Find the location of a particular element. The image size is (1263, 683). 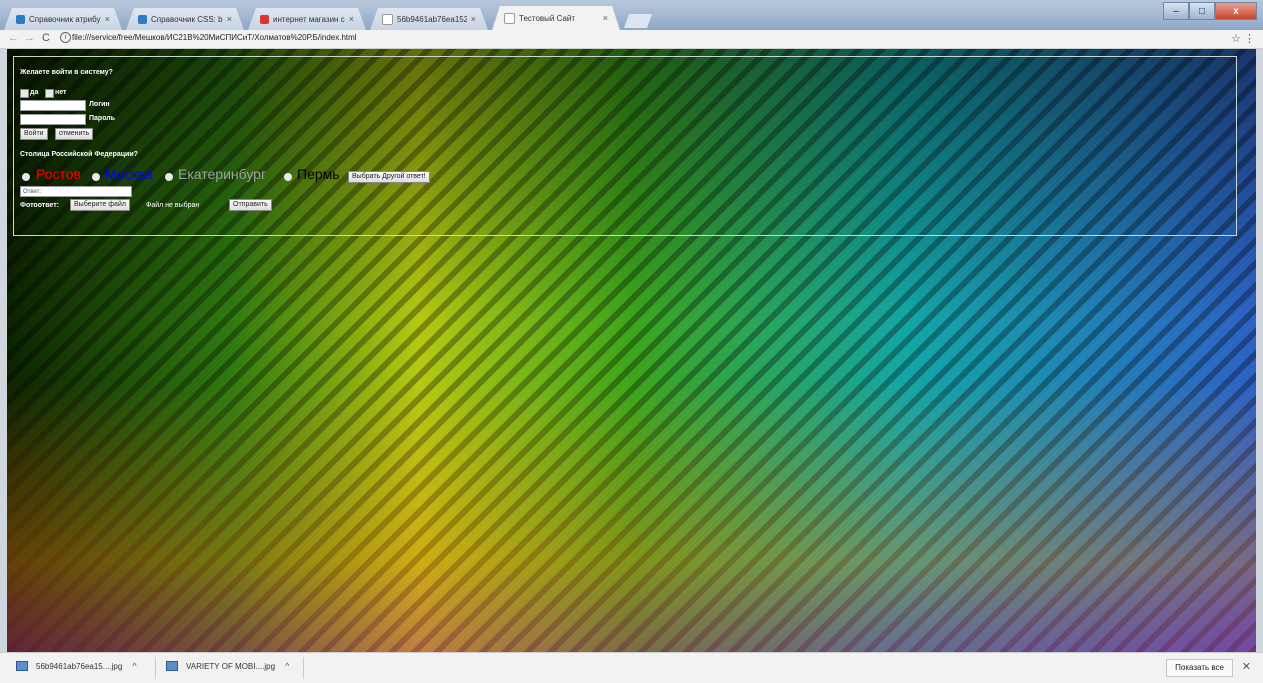

no-checkbox is located at coordinates (49, 93).